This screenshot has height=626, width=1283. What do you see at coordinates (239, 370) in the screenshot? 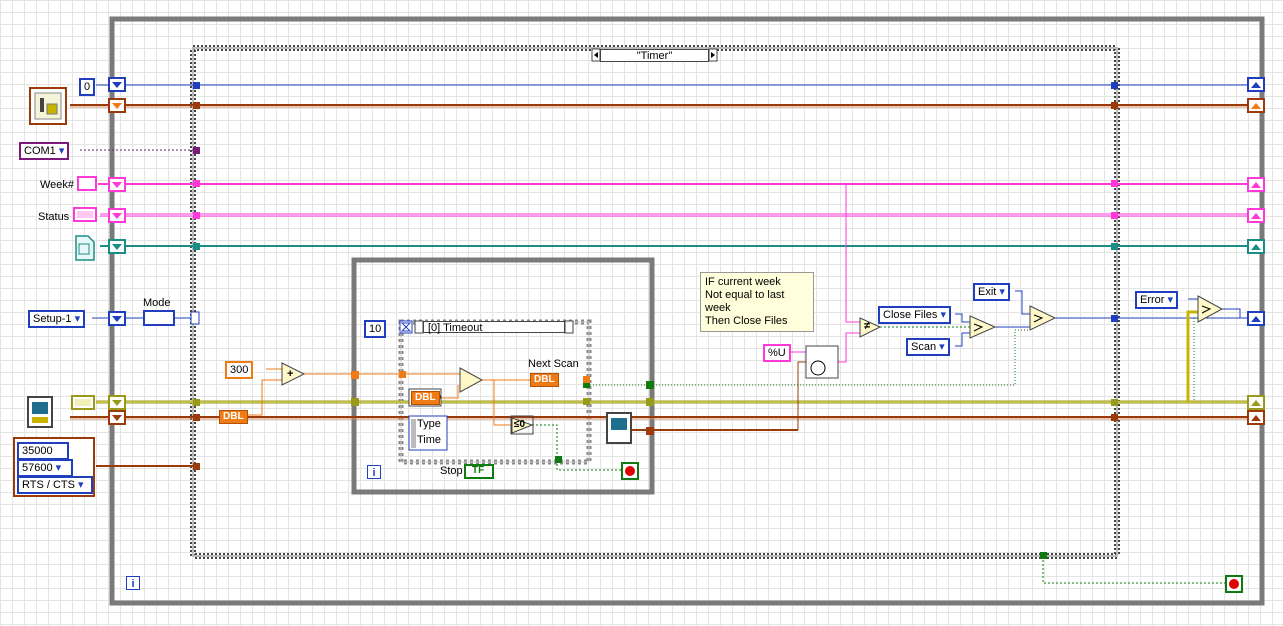
I see `timeout-increment-constant: 300` at bounding box center [239, 370].